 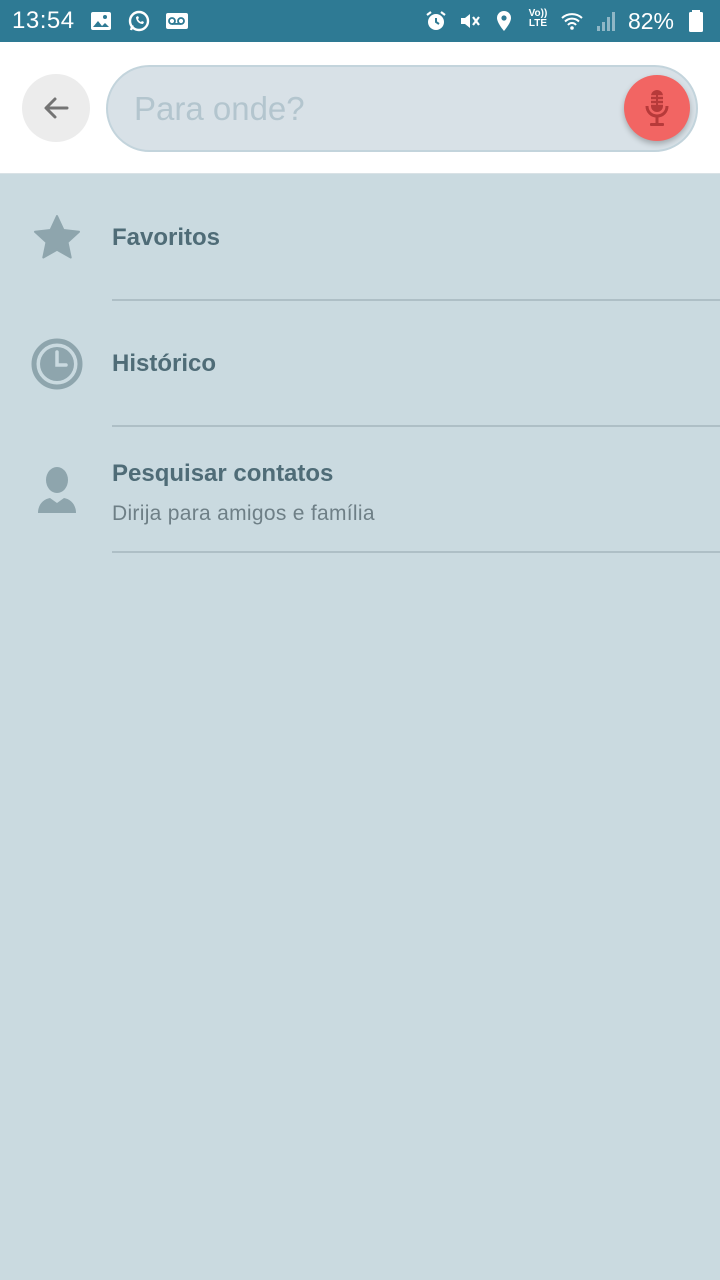 I want to click on status-time: 13:54, so click(x=43, y=20).